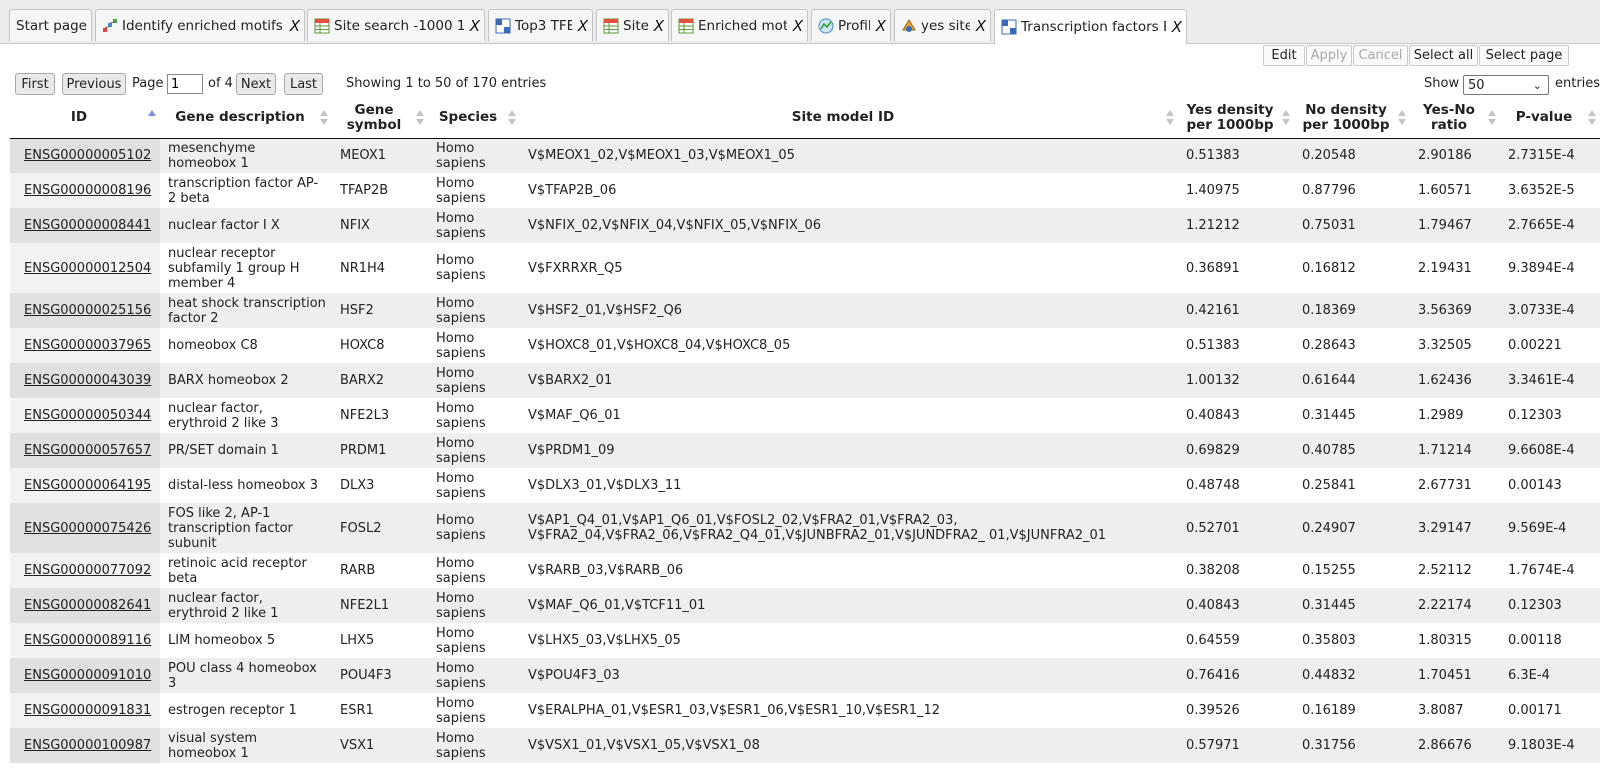  Describe the element at coordinates (87, 570) in the screenshot. I see `gene-id-link: ENSG00000077092` at that location.